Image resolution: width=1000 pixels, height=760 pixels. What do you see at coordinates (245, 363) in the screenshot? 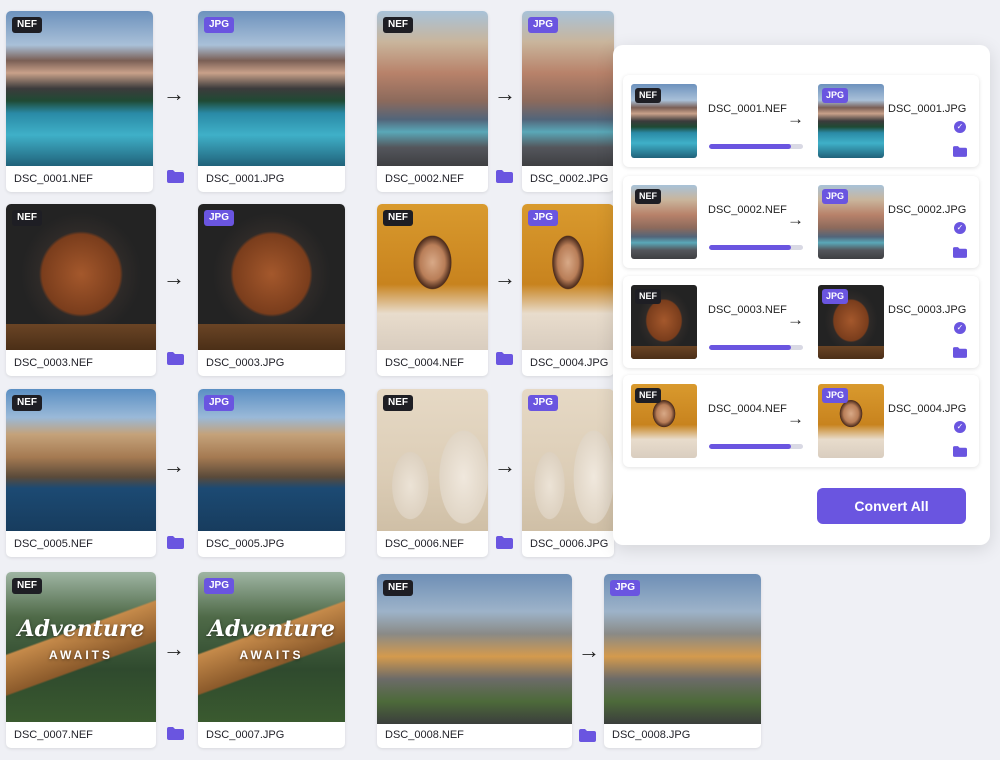
I see `file-name: DSC_0003.JPG` at bounding box center [245, 363].